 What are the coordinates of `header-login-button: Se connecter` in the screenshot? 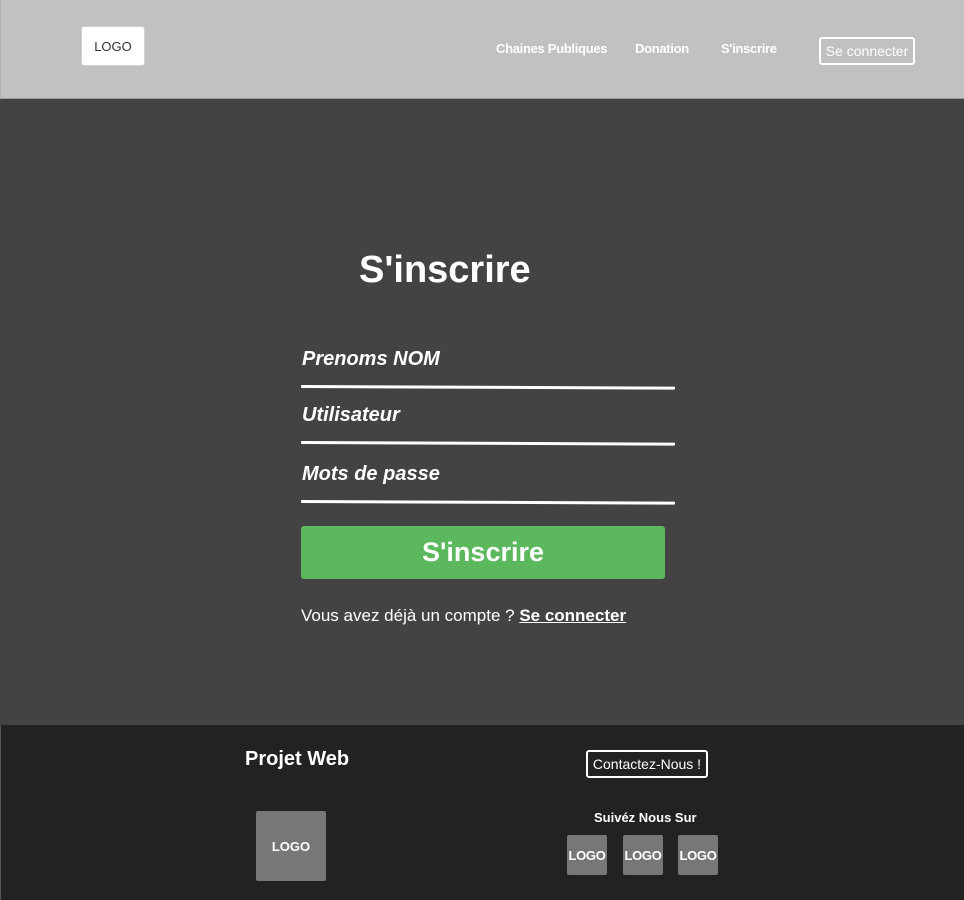 It's located at (867, 51).